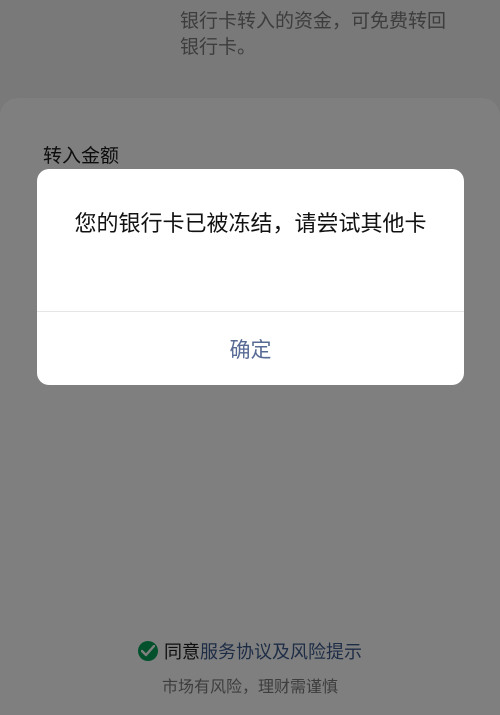 The width and height of the screenshot is (500, 715). Describe the element at coordinates (250, 224) in the screenshot. I see `dialog-message: 您的银行卡已被冻结，请尝试其他卡` at that location.